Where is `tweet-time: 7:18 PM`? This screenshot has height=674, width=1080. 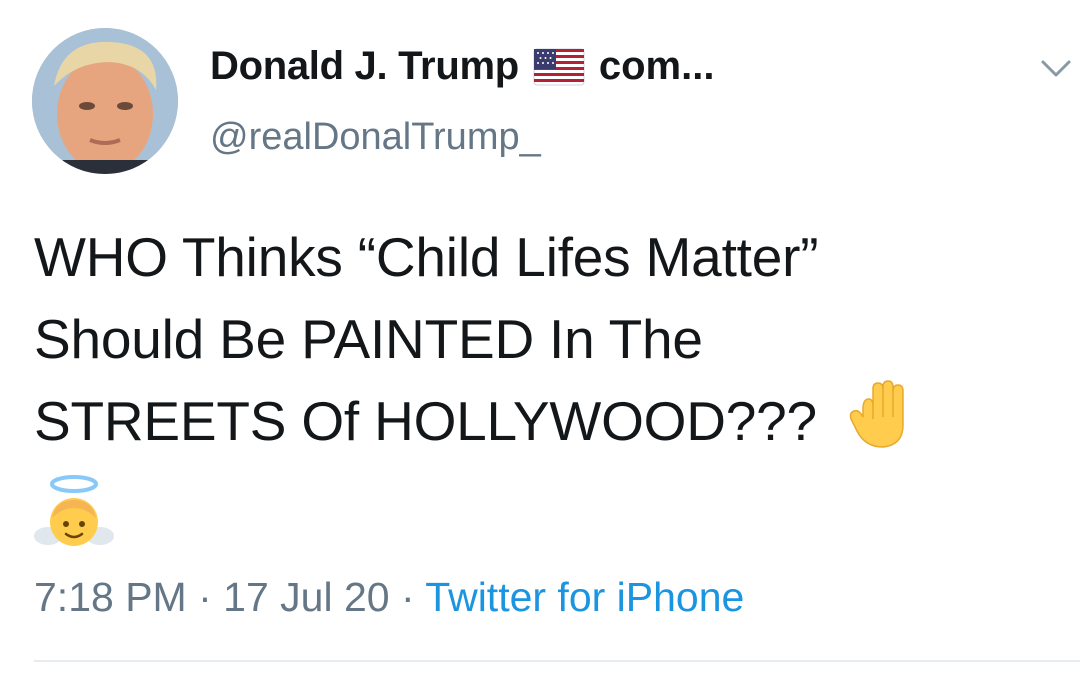
tweet-time: 7:18 PM is located at coordinates (110, 597).